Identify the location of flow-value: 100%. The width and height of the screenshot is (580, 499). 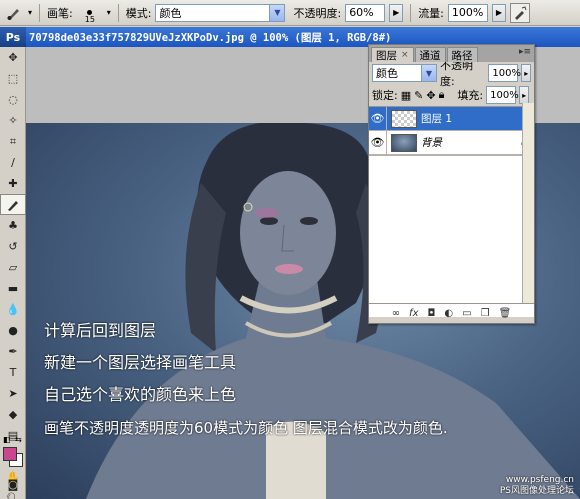
(467, 12).